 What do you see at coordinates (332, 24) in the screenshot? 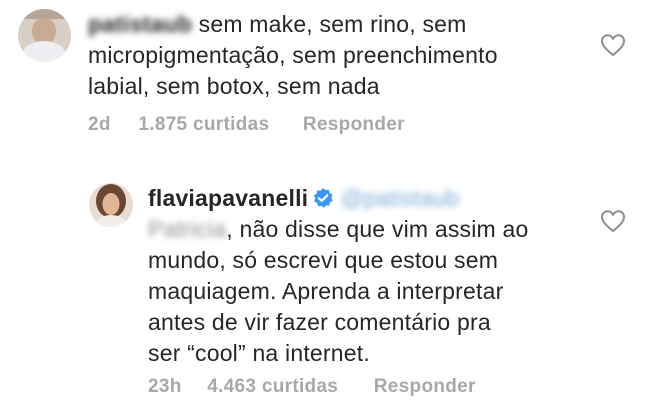
I see `comment-text-line: sem make, sem rino, sem` at bounding box center [332, 24].